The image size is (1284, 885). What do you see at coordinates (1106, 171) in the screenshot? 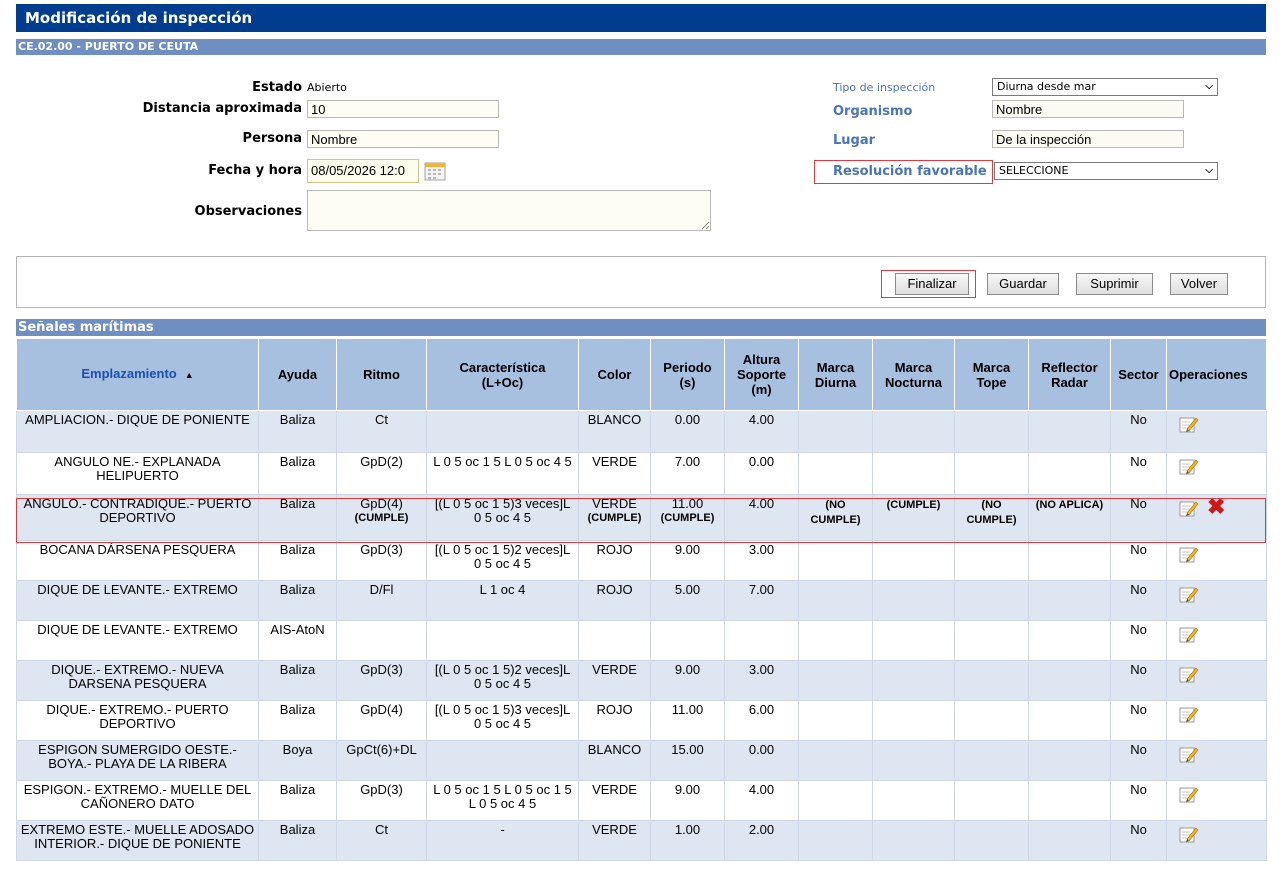
I see `resolucion-select: SELECCIONE ⌵` at bounding box center [1106, 171].